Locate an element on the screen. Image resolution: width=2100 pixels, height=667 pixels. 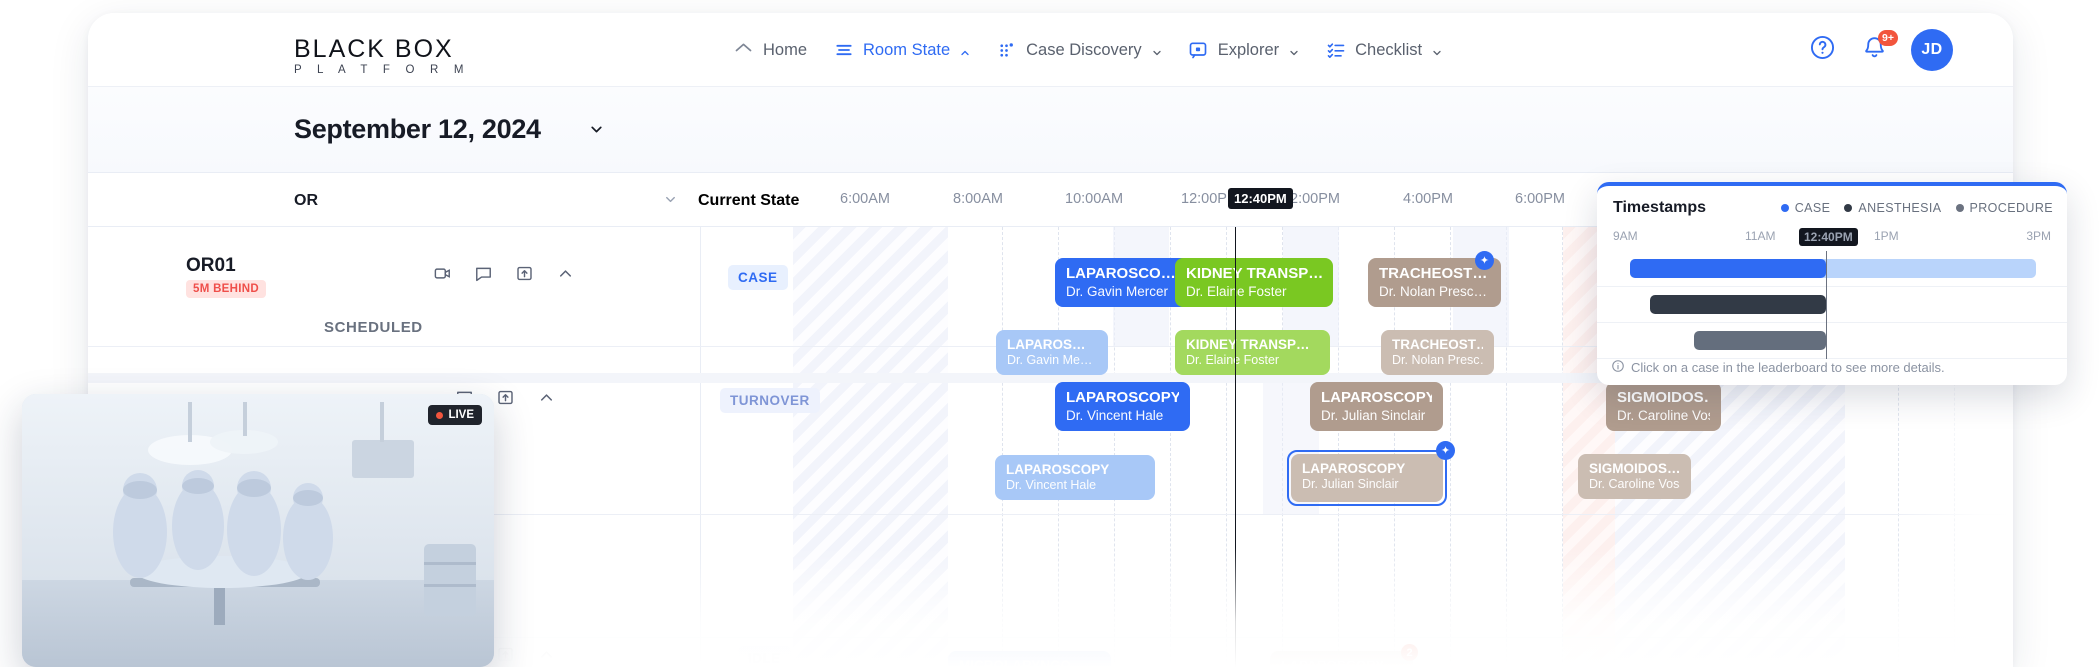
comment-icon is located at coordinates (483, 273).